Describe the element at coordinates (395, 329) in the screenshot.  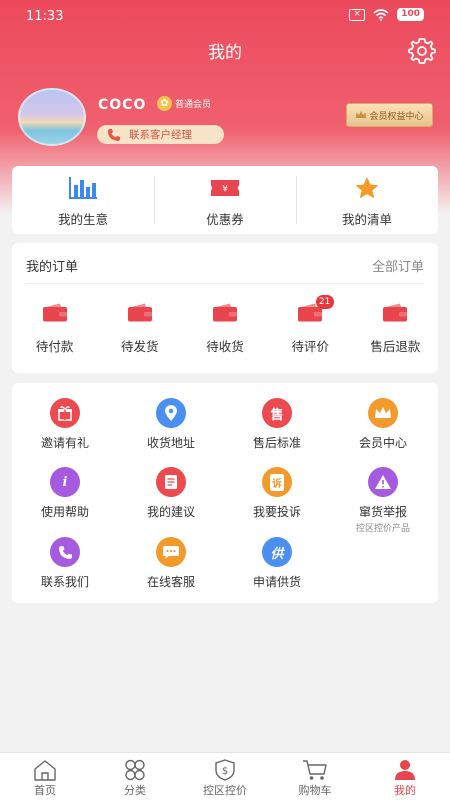
I see `order-after-sale-refund: 售后退款` at that location.